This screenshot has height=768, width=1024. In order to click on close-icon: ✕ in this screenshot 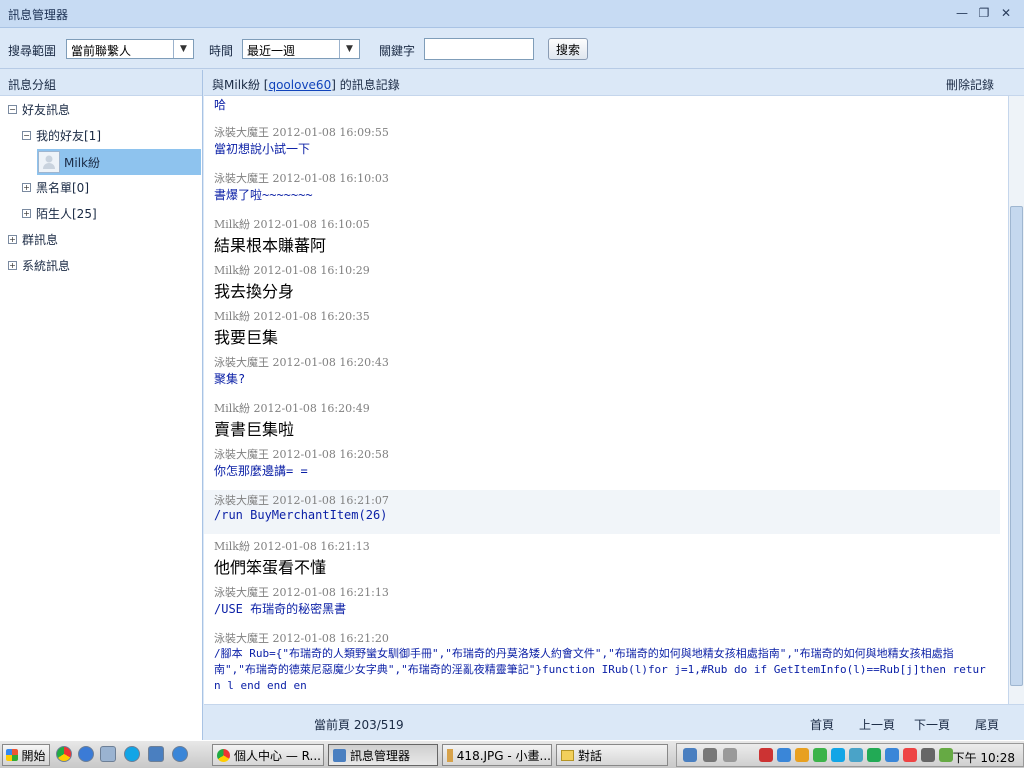, I will do `click(1006, 13)`.